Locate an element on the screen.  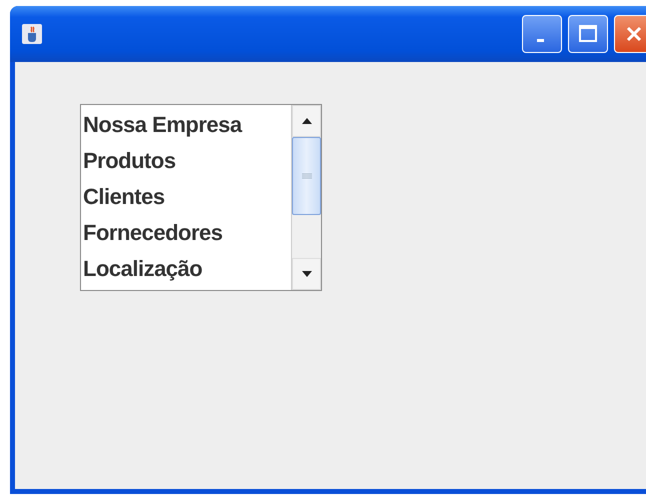
list-item: Fornecedores is located at coordinates (186, 233).